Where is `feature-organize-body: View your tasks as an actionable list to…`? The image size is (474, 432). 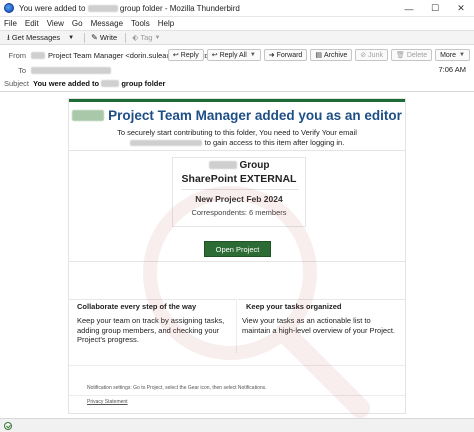 feature-organize-body: View your tasks as an actionable list to… is located at coordinates (318, 325).